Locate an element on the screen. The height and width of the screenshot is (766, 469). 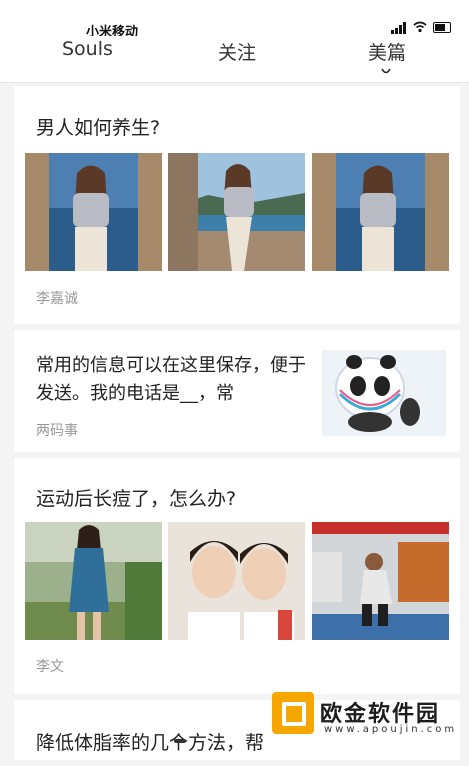
signal-icon is located at coordinates (392, 32).